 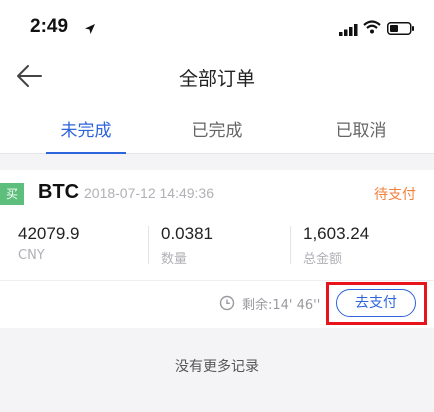 I want to click on price-label: CNY, so click(x=31, y=255).